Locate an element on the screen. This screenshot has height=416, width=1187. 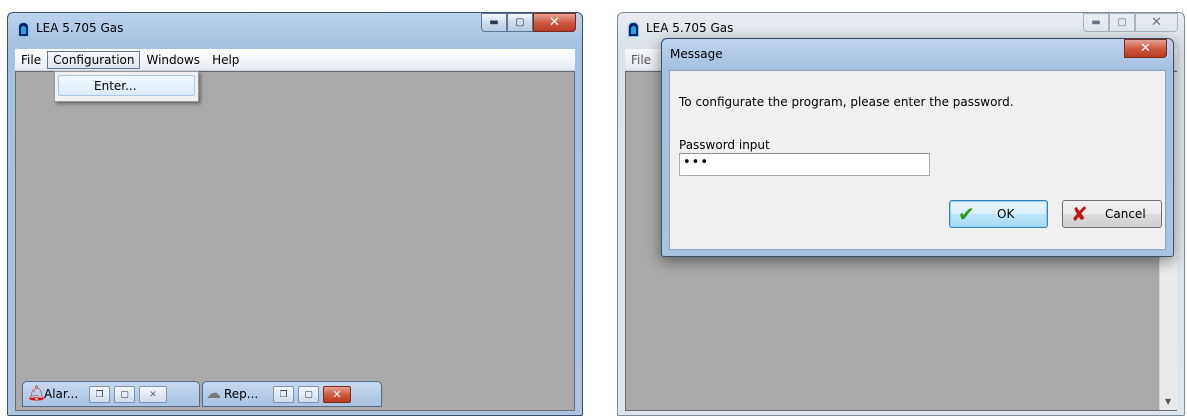
ok-button: ✔ OK is located at coordinates (998, 214).